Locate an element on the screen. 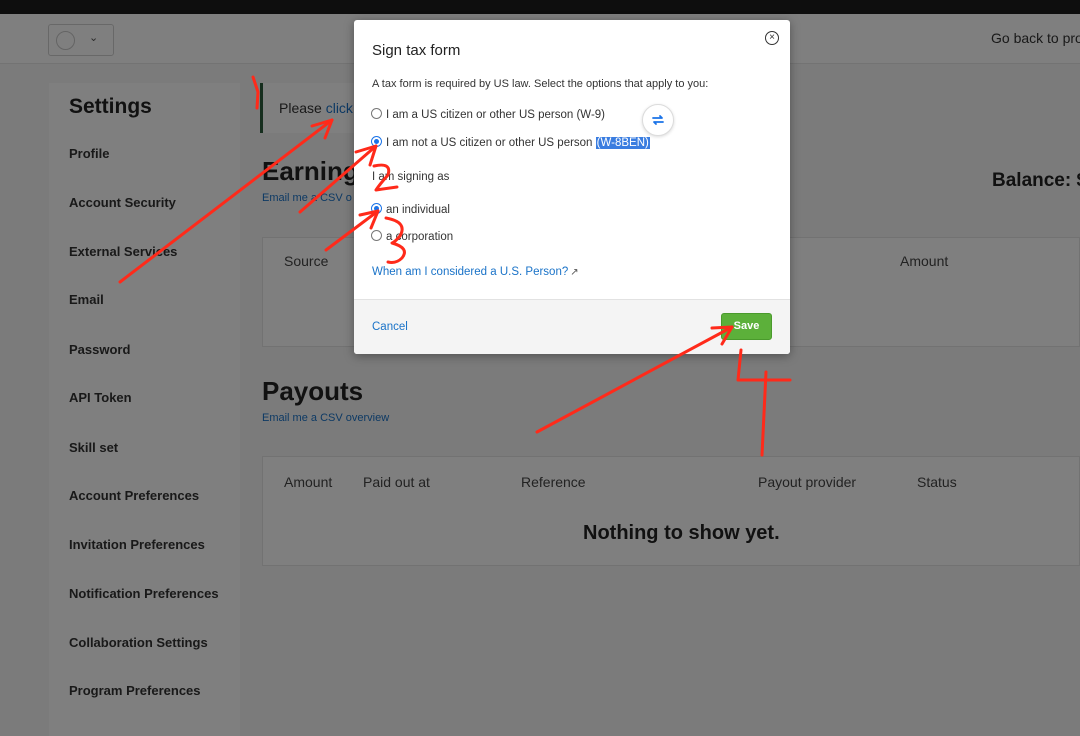 This screenshot has width=1080, height=736. us-person-help-link: When am I considered a U.S. Person? ↗ is located at coordinates (475, 272).